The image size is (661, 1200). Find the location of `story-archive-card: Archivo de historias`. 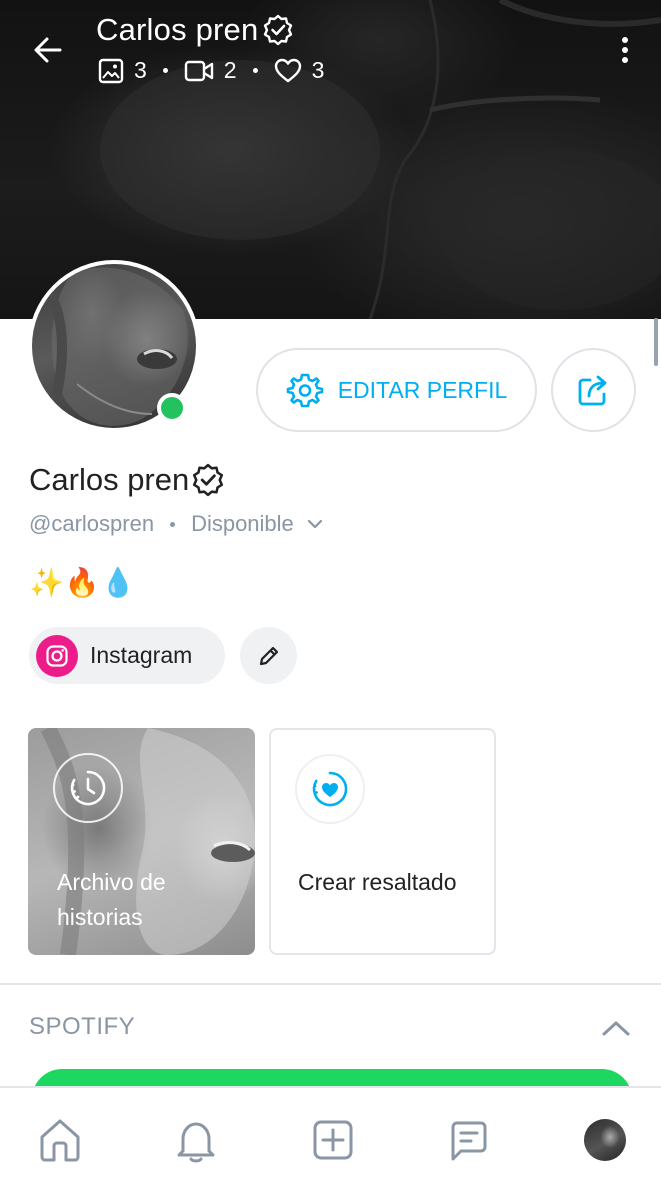

story-archive-card: Archivo de historias is located at coordinates (141, 841).